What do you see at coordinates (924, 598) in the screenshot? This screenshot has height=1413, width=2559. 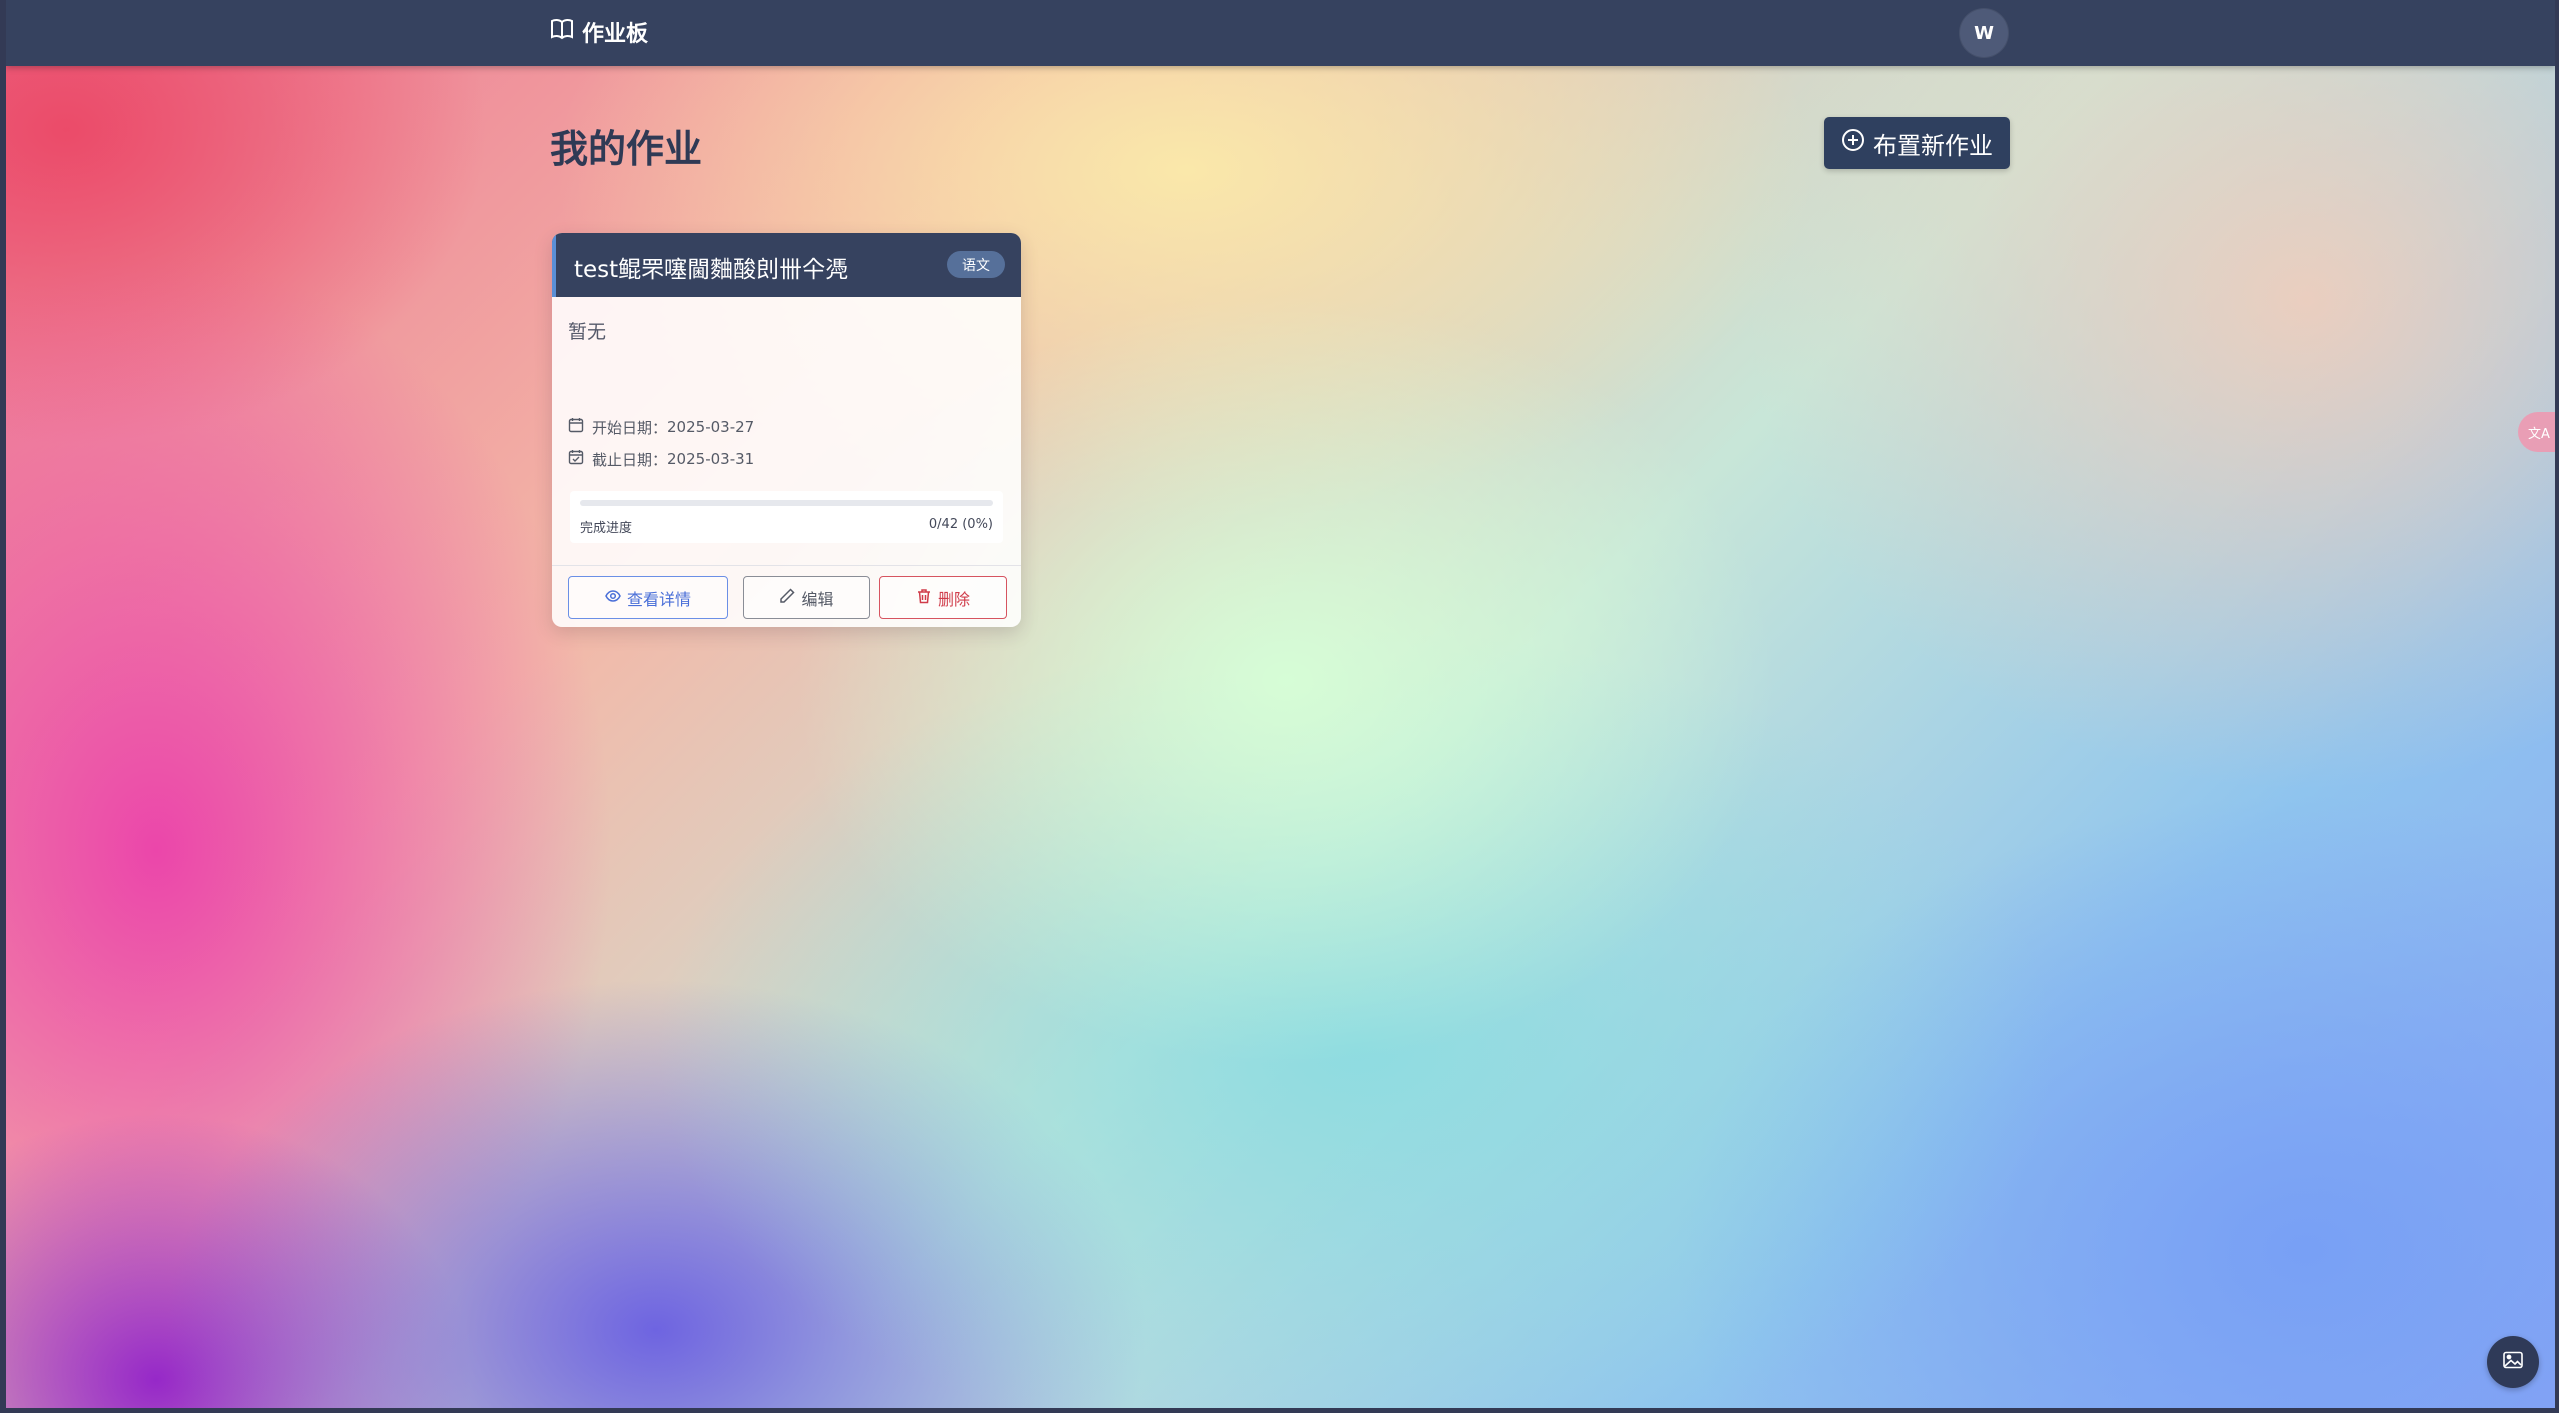 I see `trash-icon` at bounding box center [924, 598].